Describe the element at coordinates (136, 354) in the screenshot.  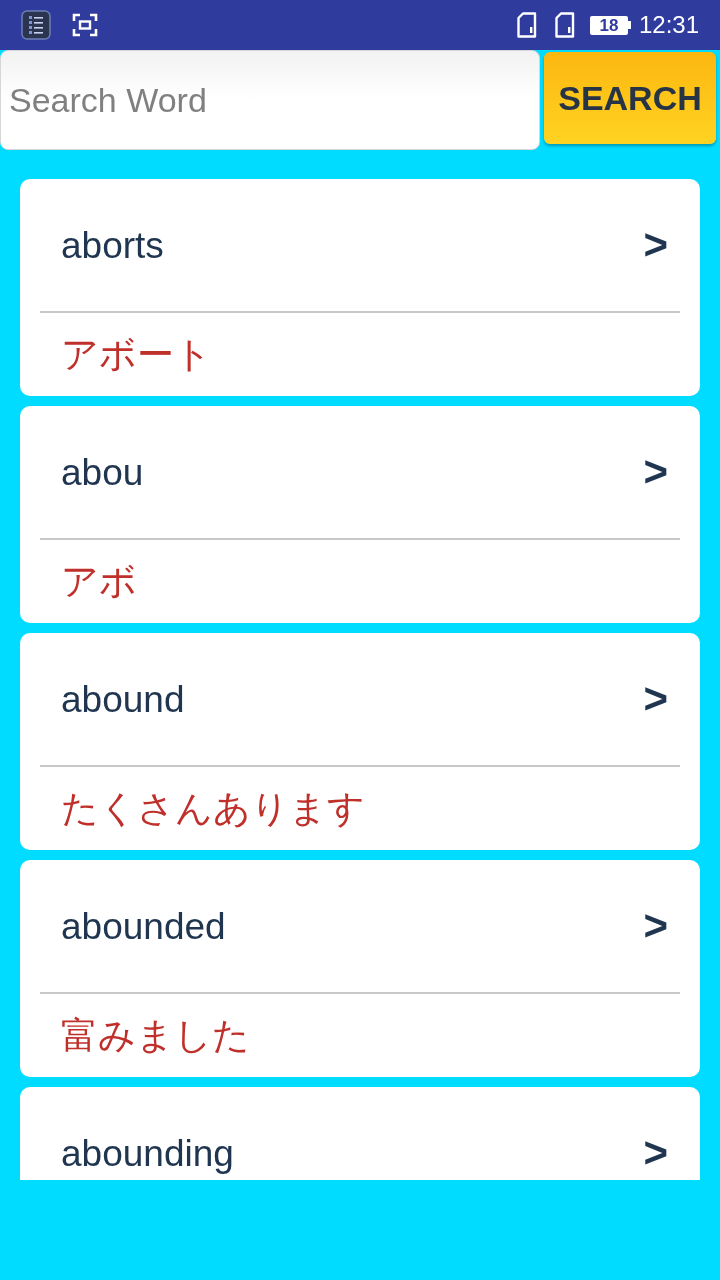
I see `meaning-text: アボート` at that location.